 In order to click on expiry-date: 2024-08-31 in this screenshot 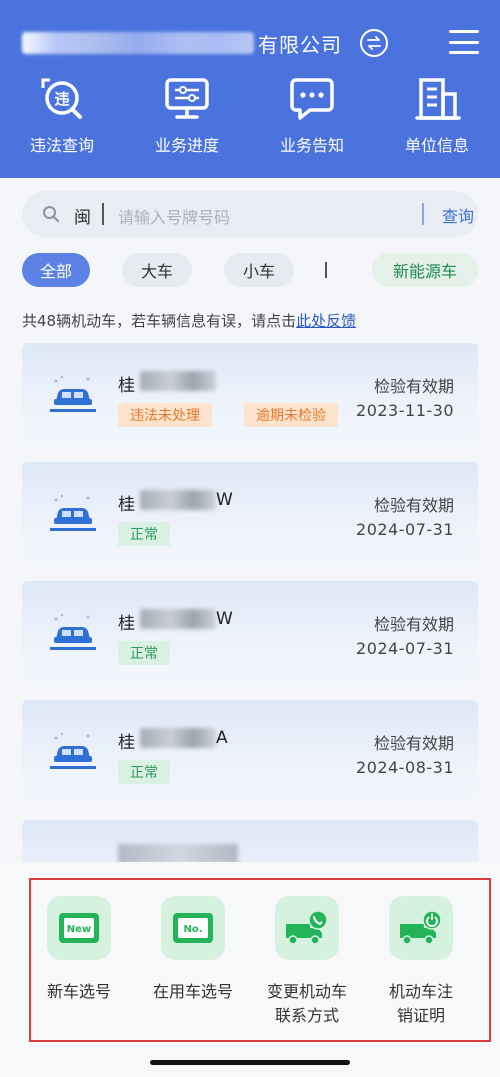, I will do `click(405, 767)`.